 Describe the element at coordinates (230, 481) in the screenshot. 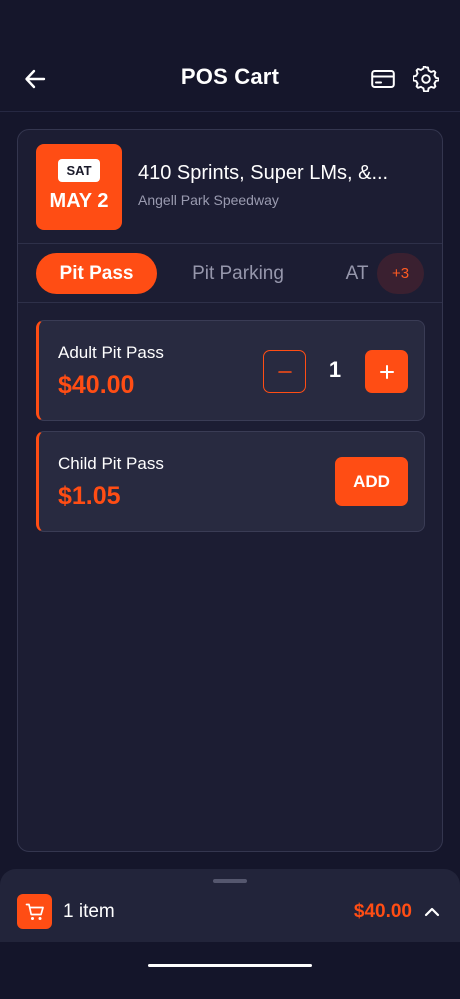

I see `ticket-row-child-pit-pass: Child Pit Pass $1.05 ADD` at that location.